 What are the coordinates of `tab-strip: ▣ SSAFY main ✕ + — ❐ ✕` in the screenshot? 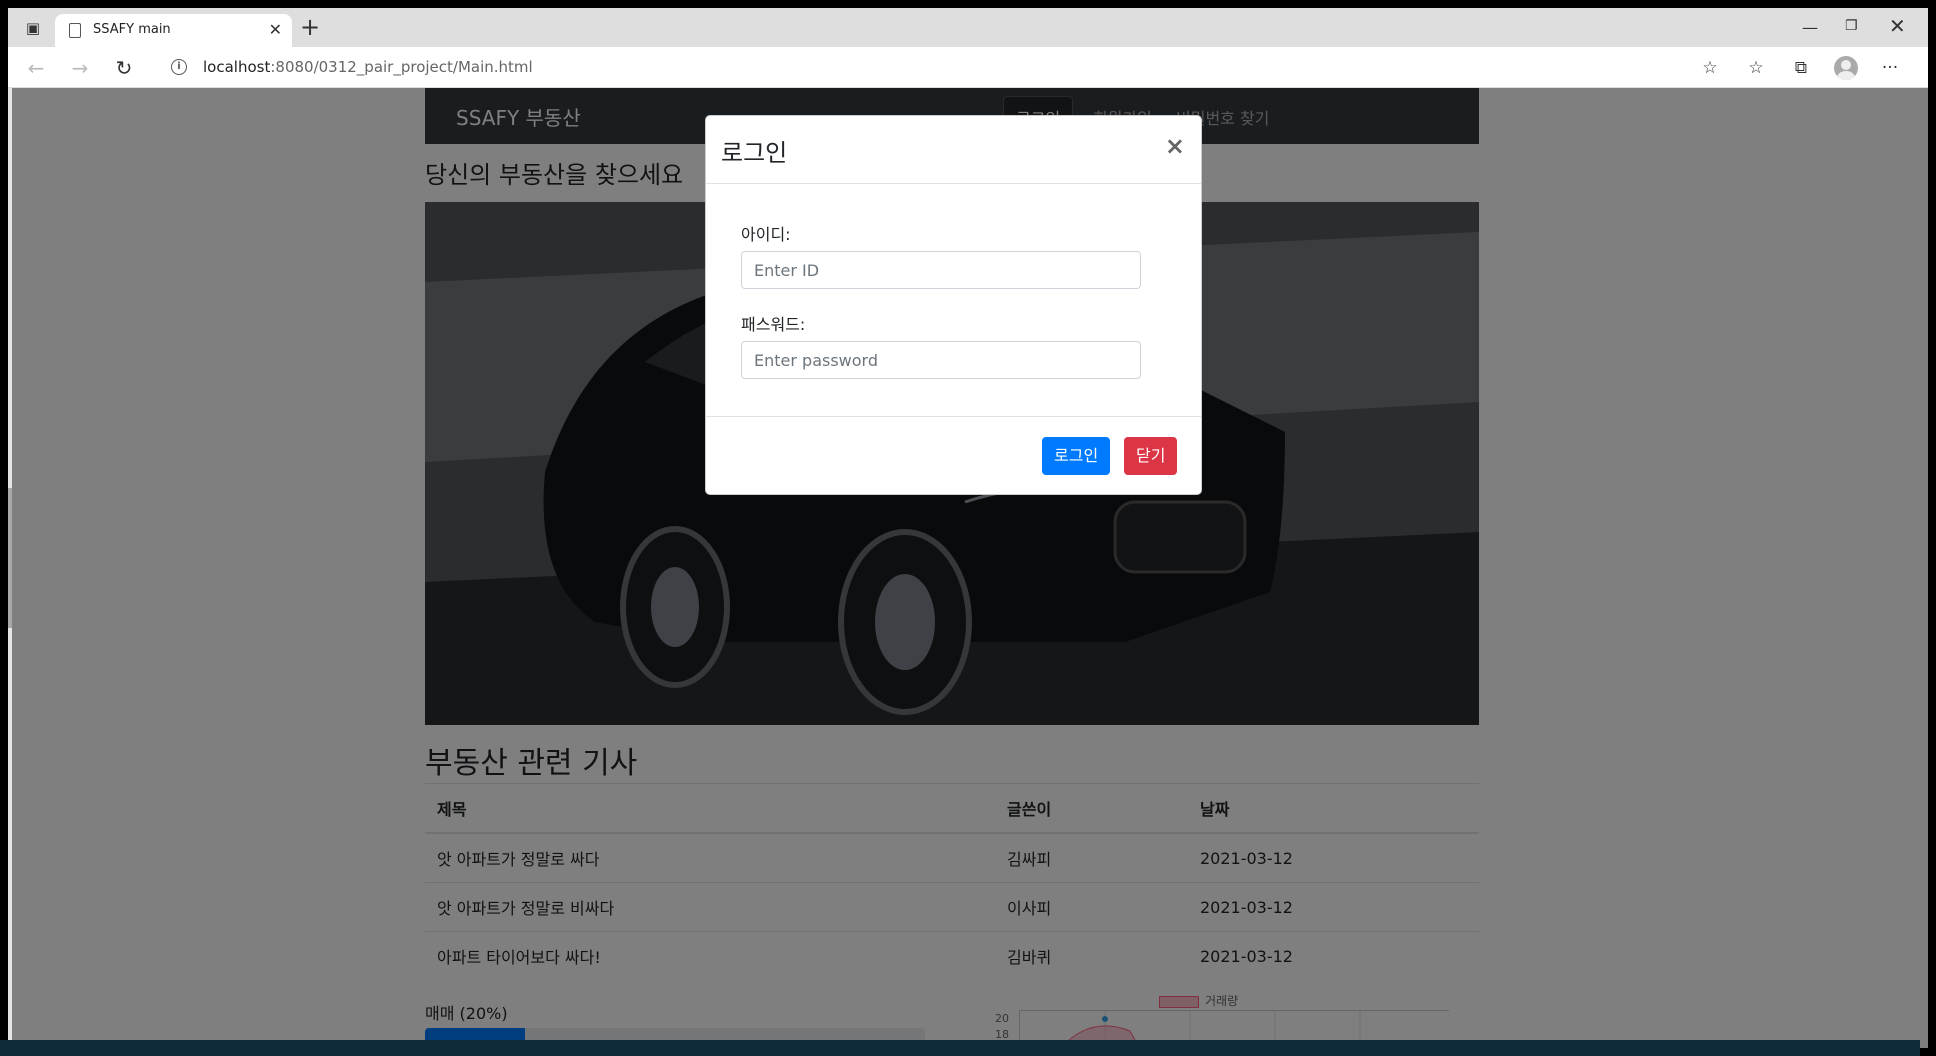 It's located at (968, 27).